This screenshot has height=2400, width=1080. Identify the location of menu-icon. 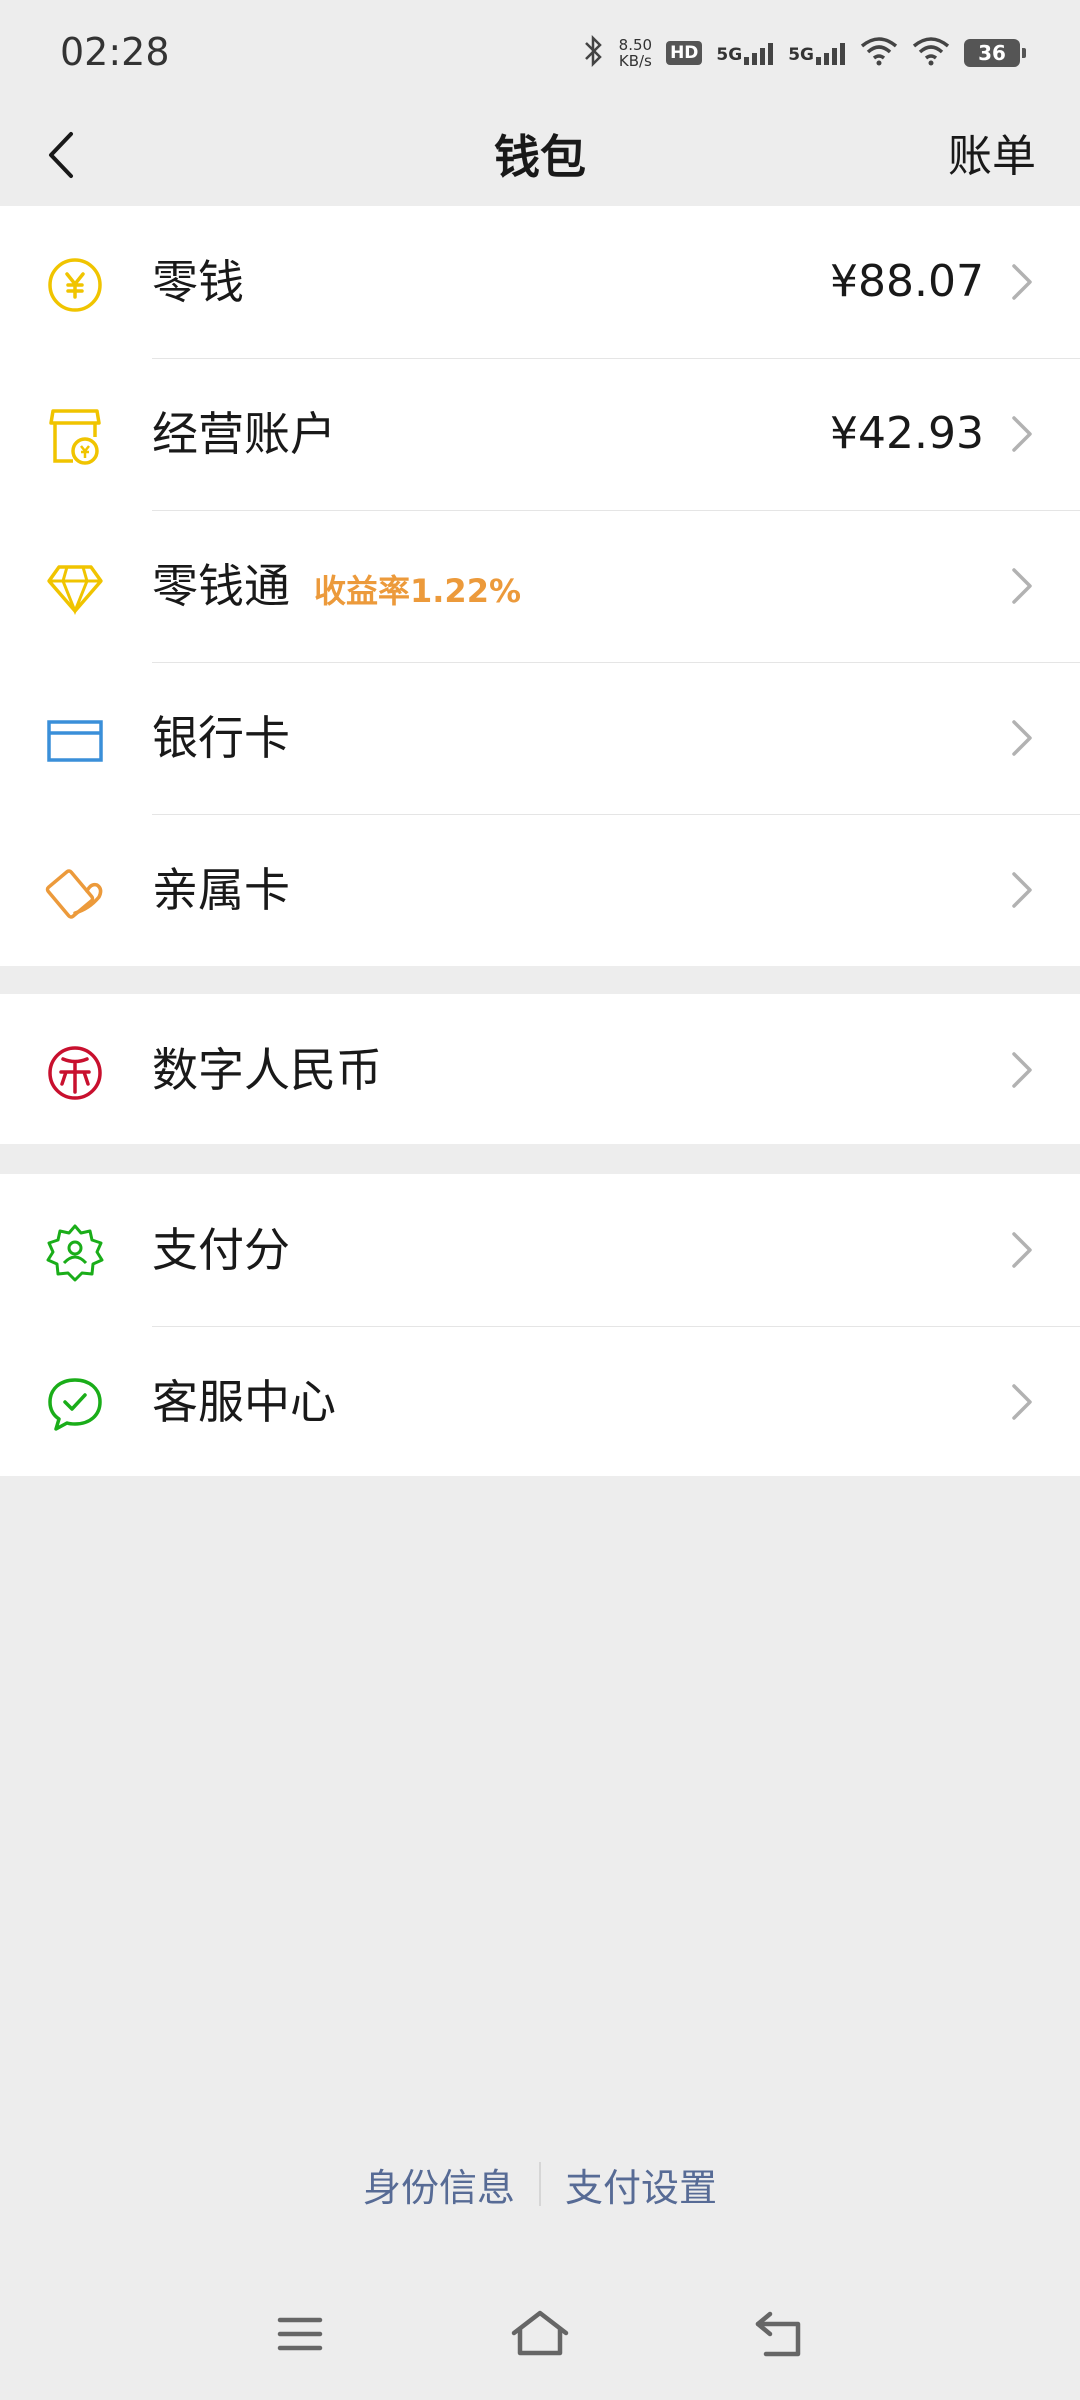
(300, 2336).